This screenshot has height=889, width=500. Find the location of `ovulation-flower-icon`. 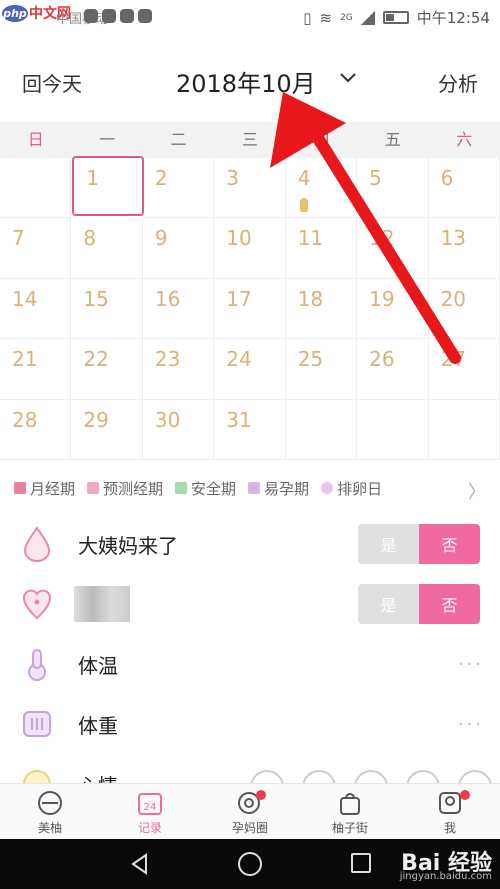

ovulation-flower-icon is located at coordinates (327, 488).